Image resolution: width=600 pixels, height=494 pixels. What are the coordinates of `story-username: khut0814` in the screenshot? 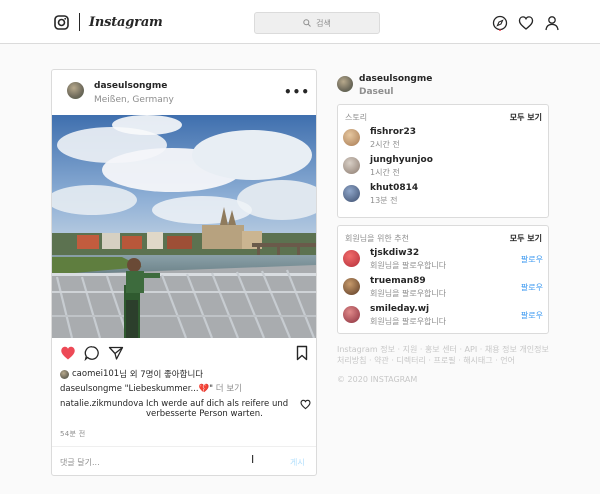 It's located at (394, 188).